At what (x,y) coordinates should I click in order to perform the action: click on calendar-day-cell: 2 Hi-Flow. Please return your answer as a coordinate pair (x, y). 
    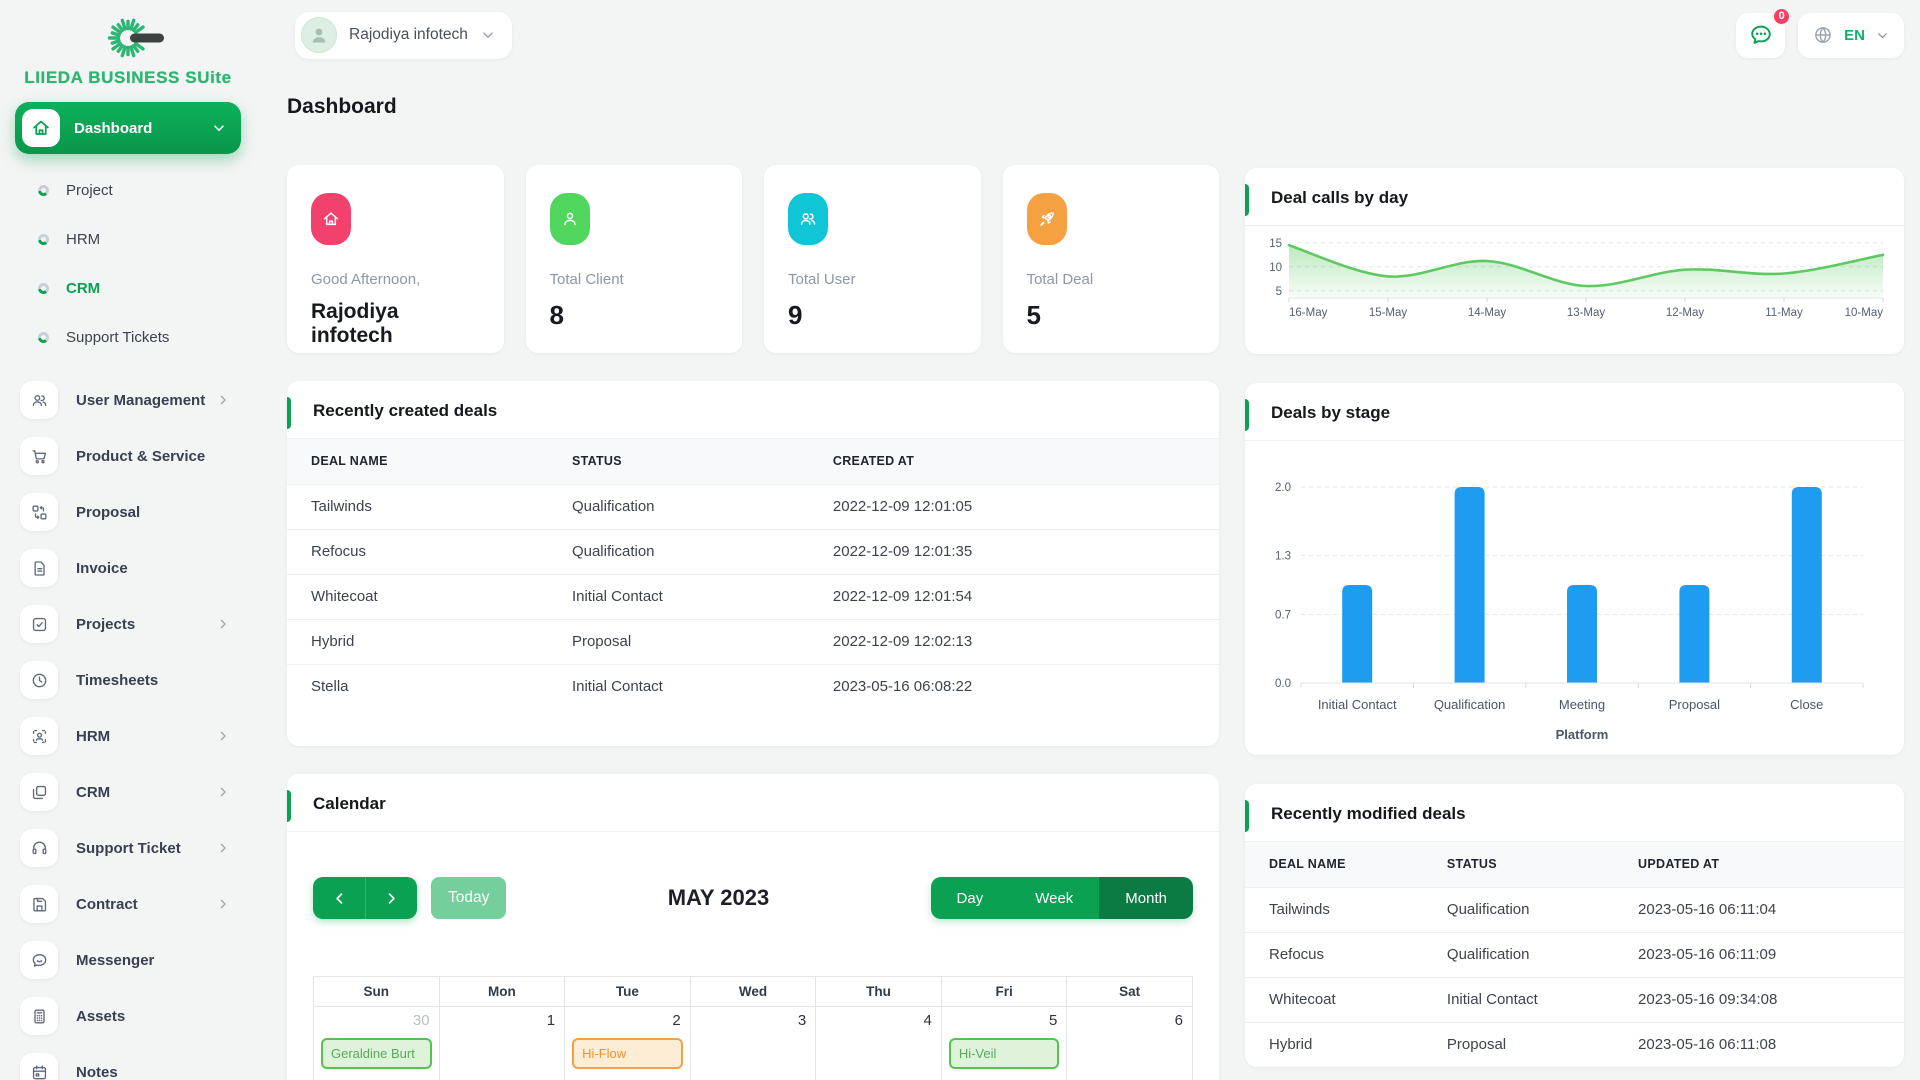
    Looking at the image, I should click on (627, 1043).